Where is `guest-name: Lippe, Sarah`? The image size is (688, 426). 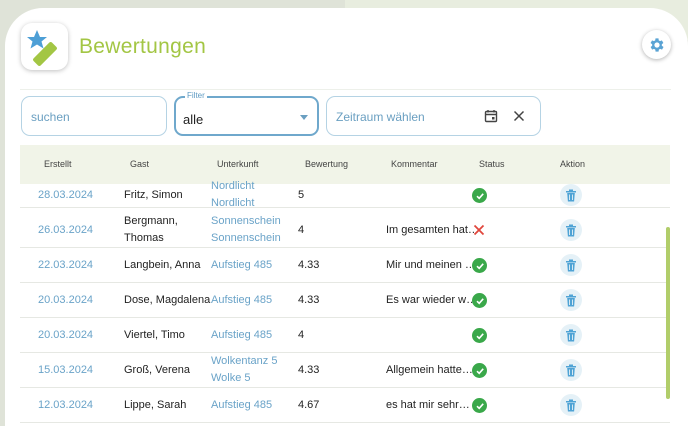 guest-name: Lippe, Sarah is located at coordinates (155, 405).